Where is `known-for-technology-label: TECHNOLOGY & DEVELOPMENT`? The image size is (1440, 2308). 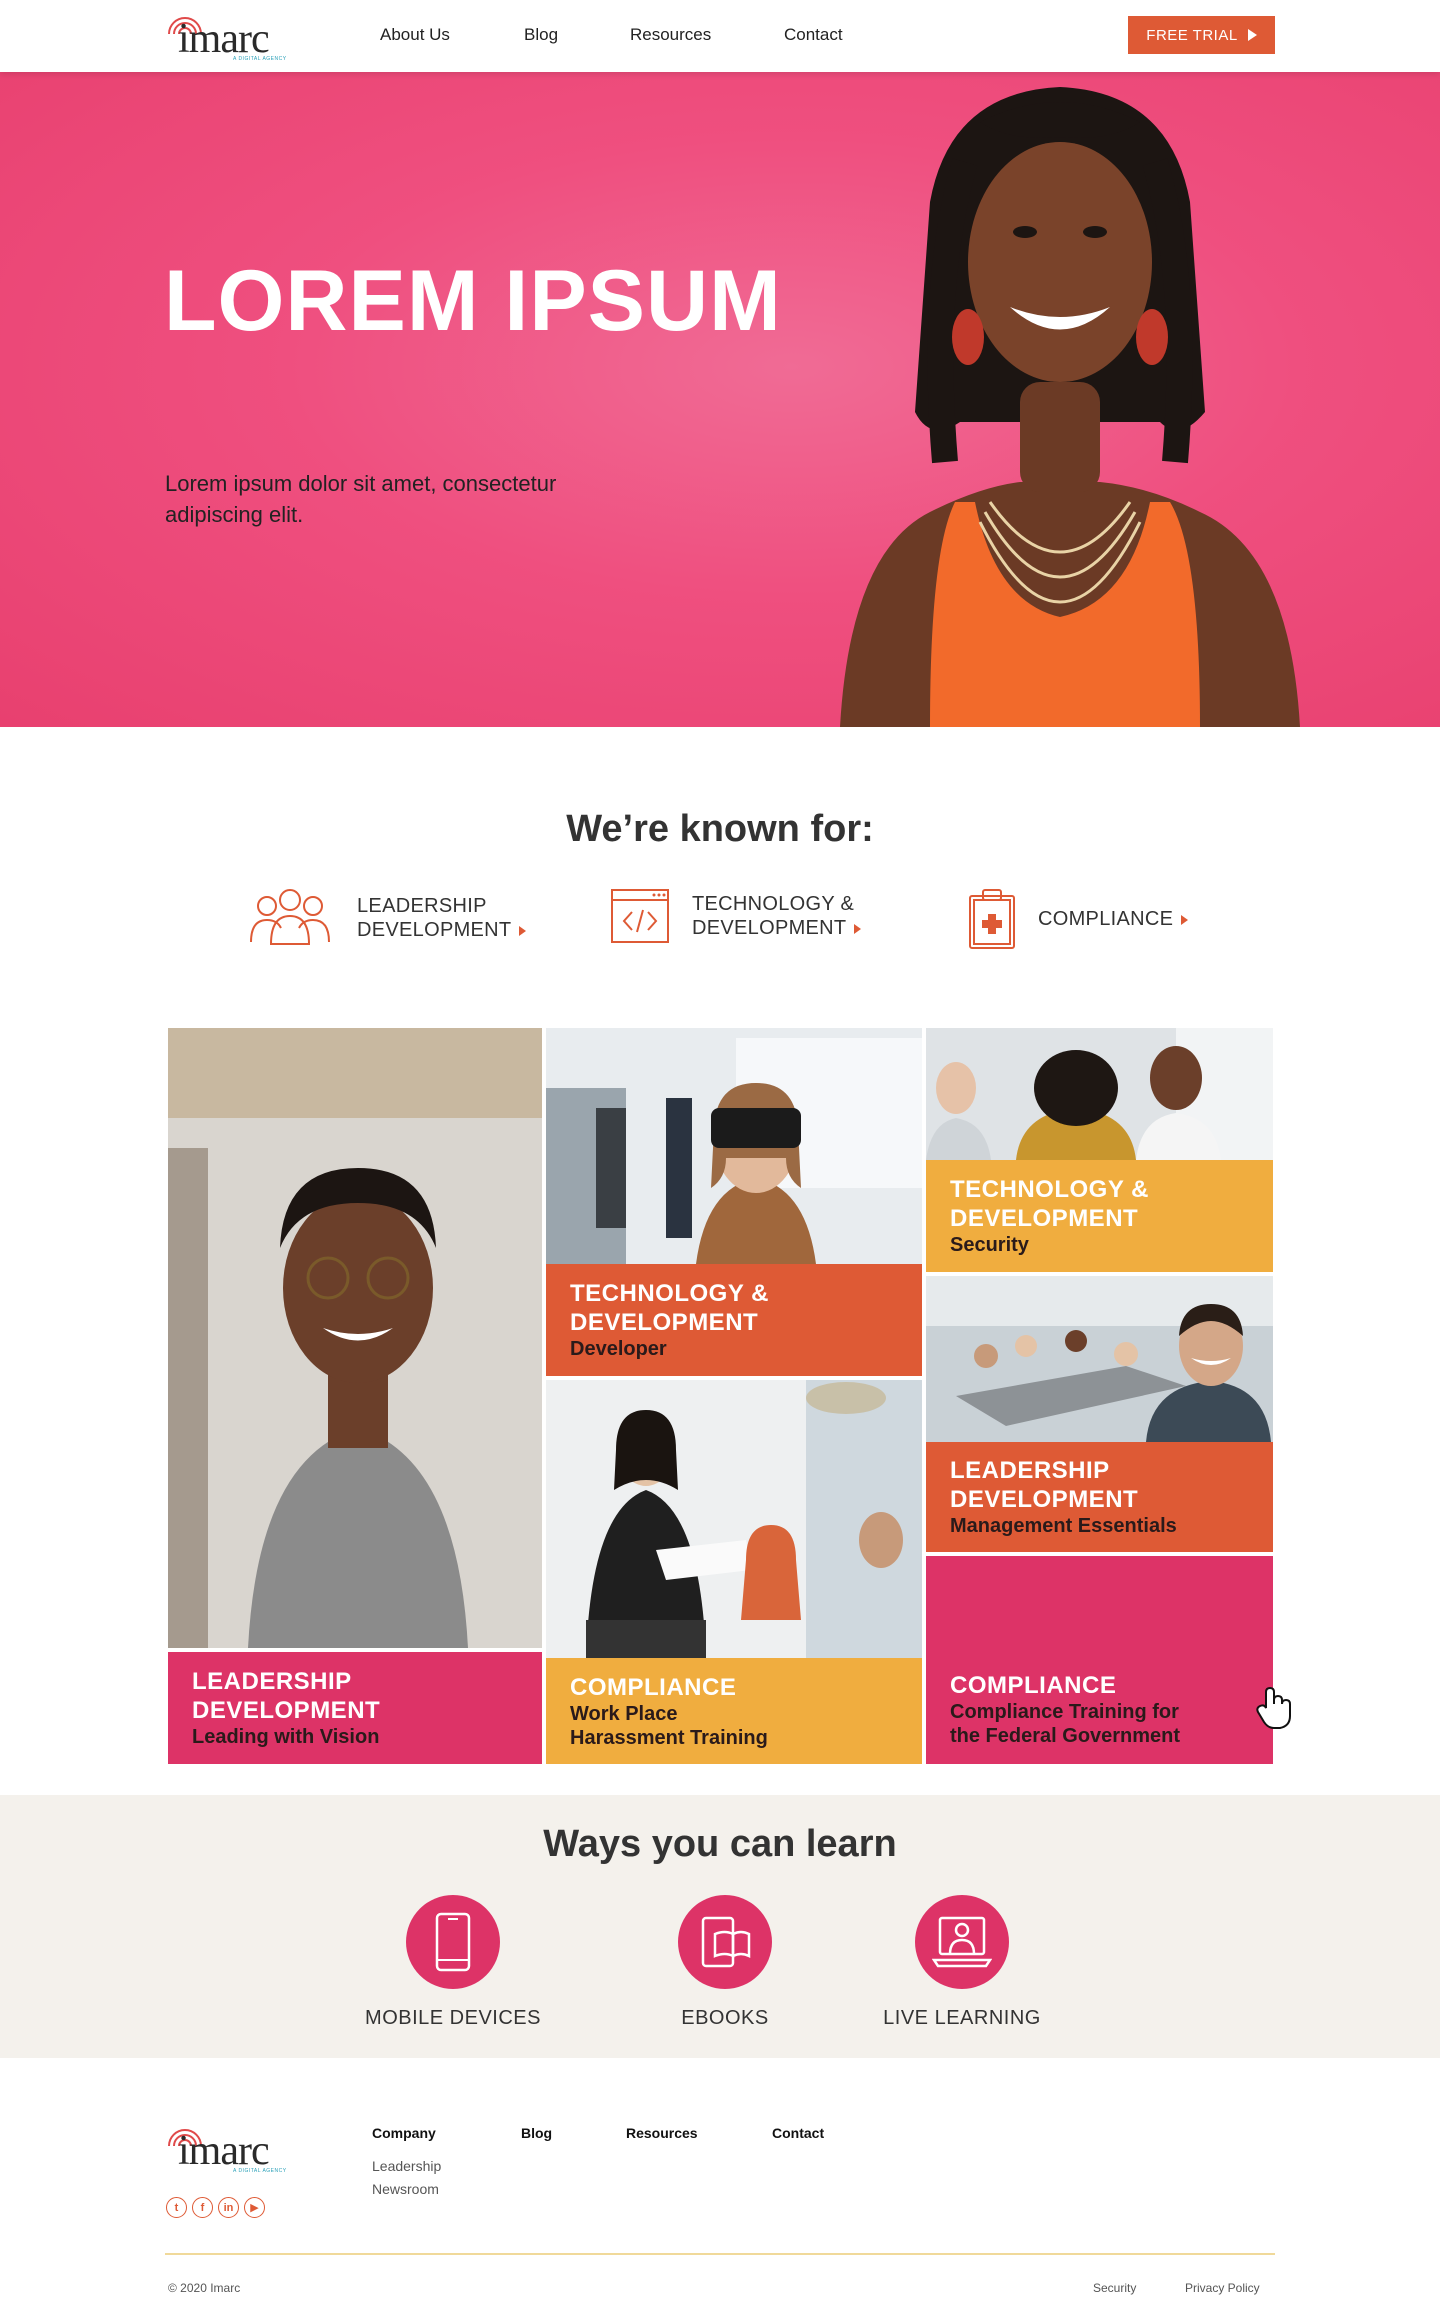
known-for-technology-label: TECHNOLOGY & DEVELOPMENT is located at coordinates (777, 916).